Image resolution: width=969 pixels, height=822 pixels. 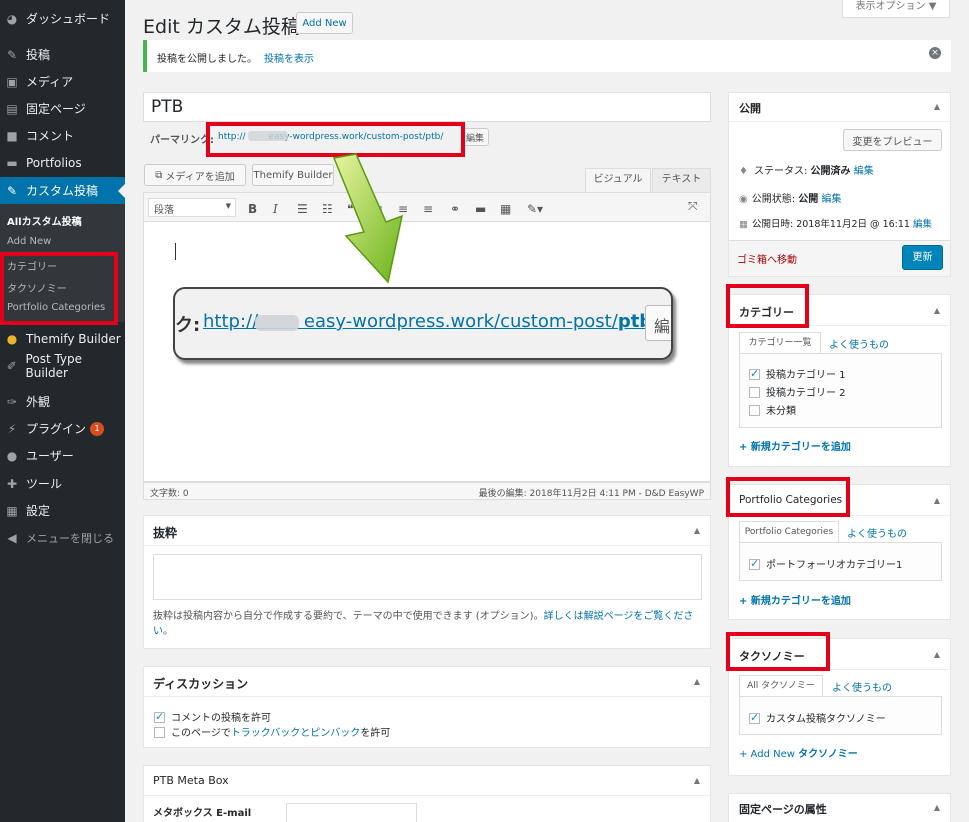 I want to click on menu-appearance: ✑ 外観, so click(x=62, y=401).